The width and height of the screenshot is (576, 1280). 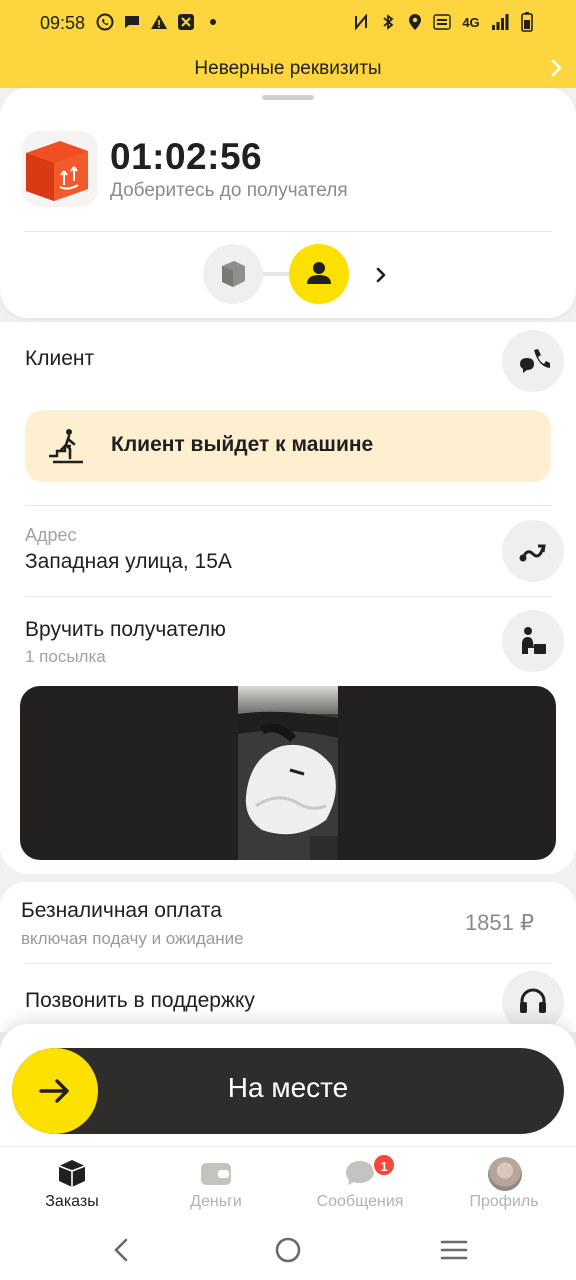 I want to click on tab-money-label: Деньги, so click(x=216, y=1201).